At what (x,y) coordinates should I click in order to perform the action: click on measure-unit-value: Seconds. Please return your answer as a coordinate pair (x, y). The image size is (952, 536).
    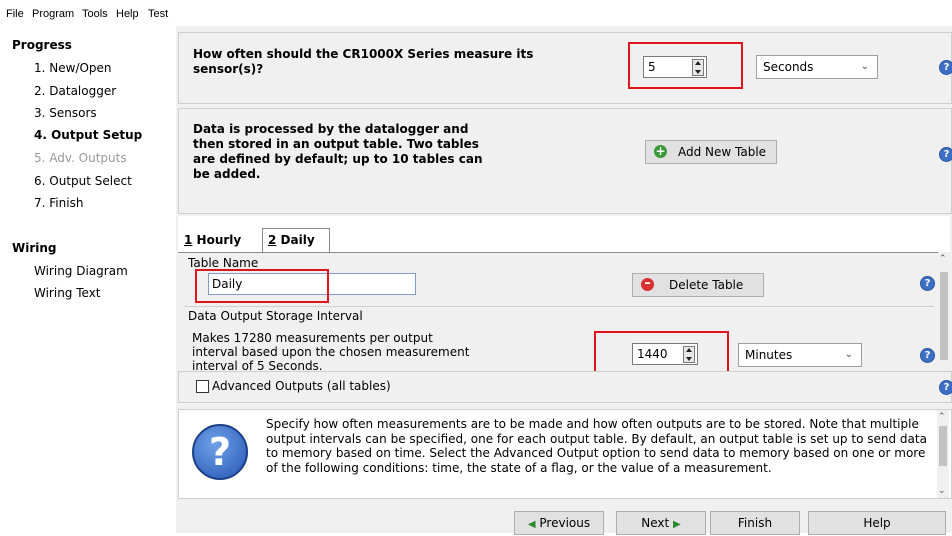
    Looking at the image, I should click on (788, 67).